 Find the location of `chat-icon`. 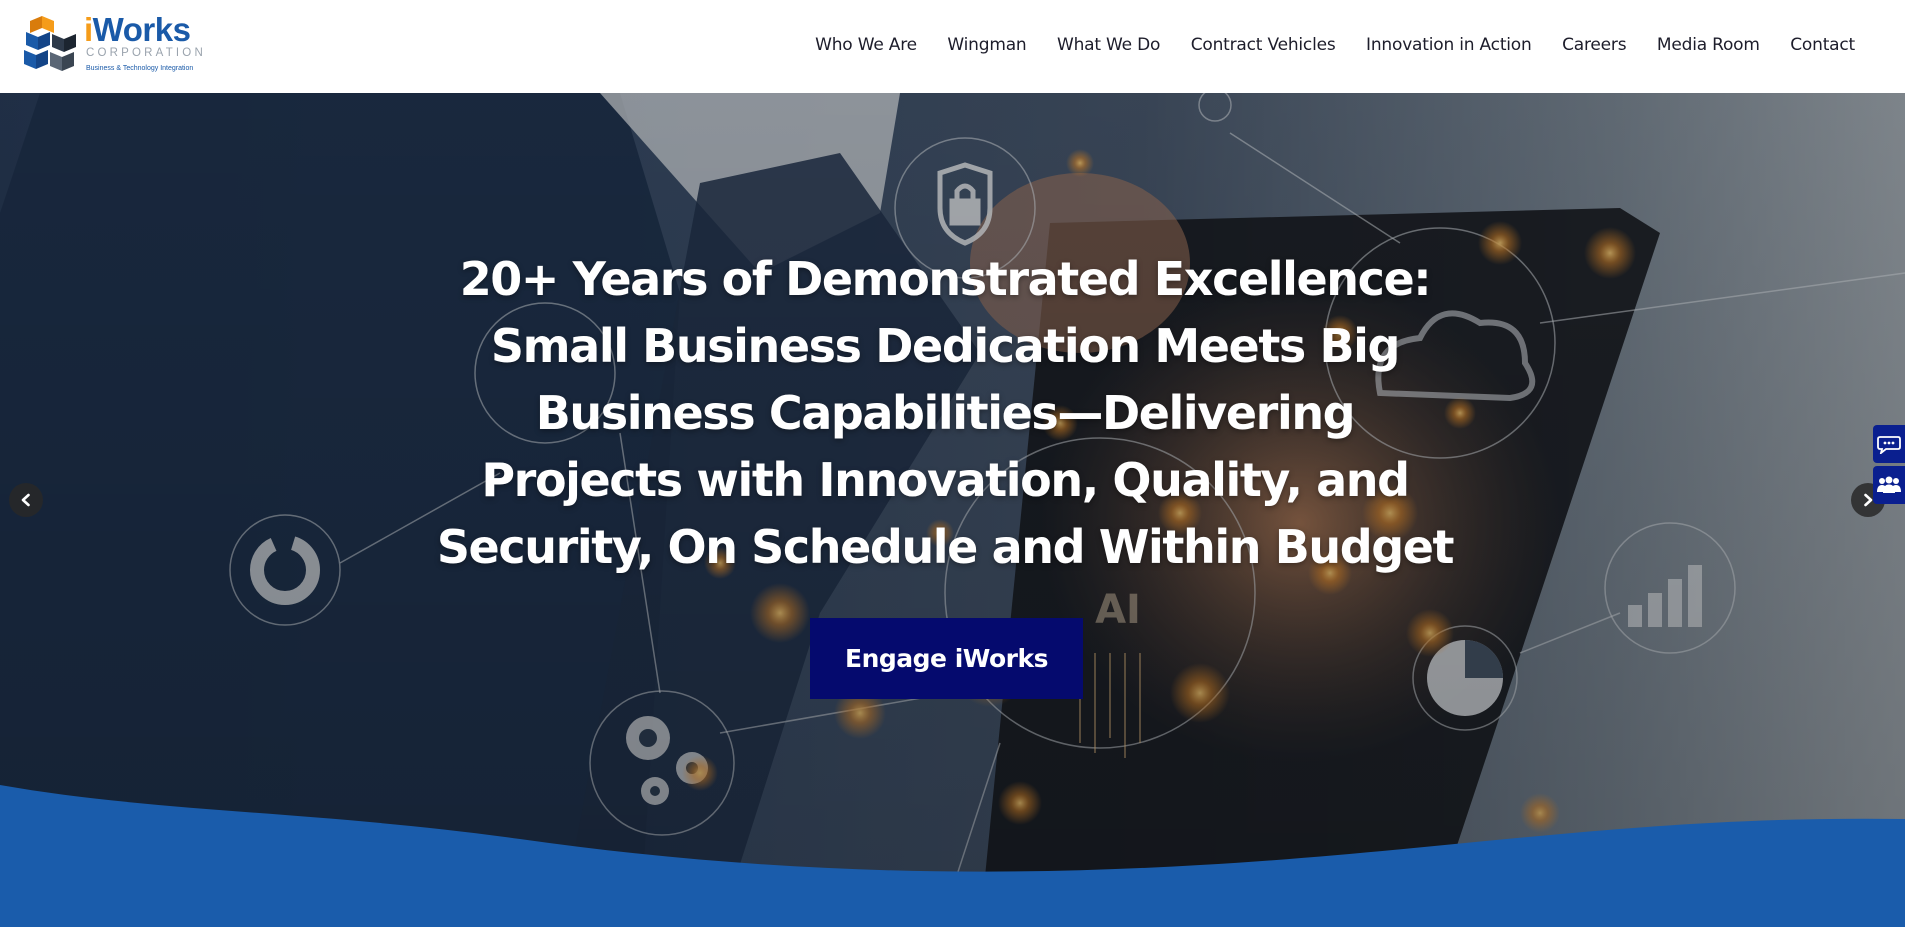

chat-icon is located at coordinates (1889, 445).